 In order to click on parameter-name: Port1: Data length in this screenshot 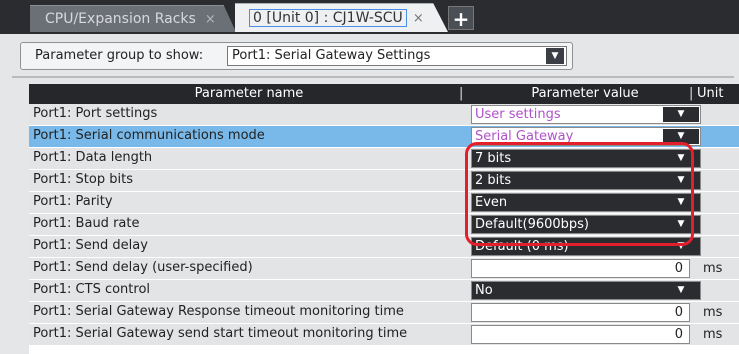, I will do `click(93, 157)`.